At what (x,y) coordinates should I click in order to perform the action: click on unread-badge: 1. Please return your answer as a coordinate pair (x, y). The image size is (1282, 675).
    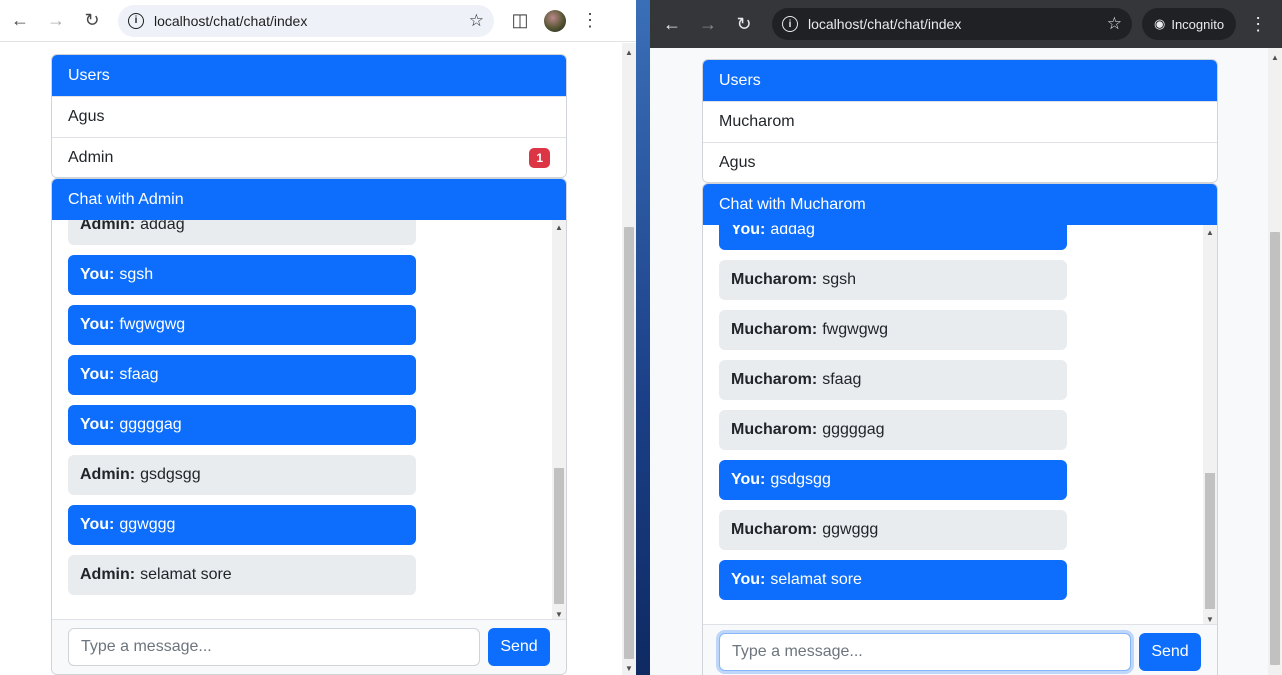
    Looking at the image, I should click on (539, 158).